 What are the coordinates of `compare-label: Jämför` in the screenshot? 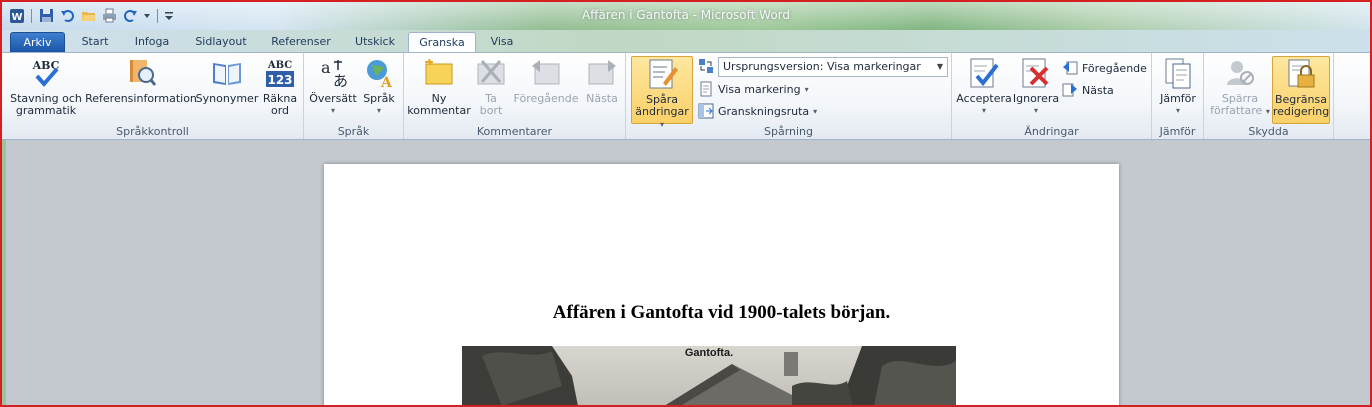 It's located at (1178, 98).